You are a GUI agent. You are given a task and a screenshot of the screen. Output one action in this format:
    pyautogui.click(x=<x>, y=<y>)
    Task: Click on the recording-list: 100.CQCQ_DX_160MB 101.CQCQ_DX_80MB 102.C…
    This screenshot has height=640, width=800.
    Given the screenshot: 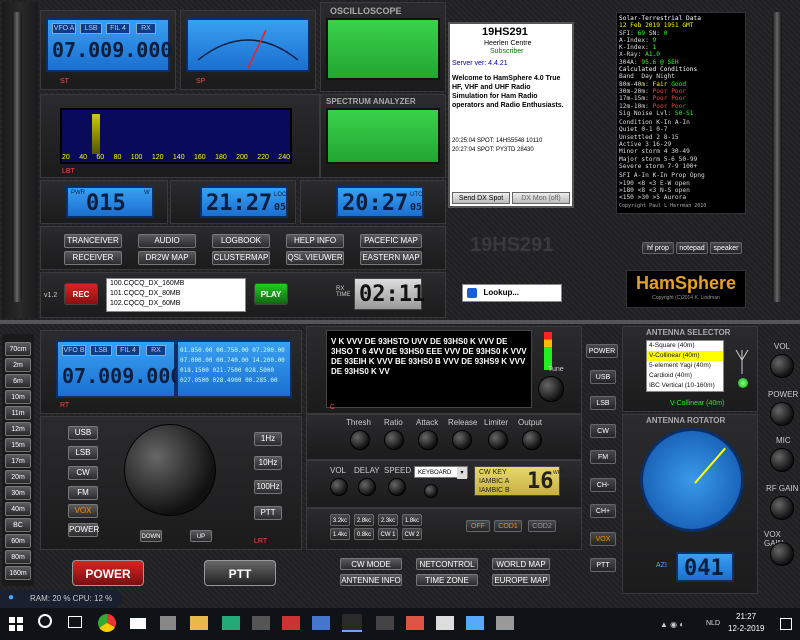 What is the action you would take?
    pyautogui.click(x=176, y=295)
    